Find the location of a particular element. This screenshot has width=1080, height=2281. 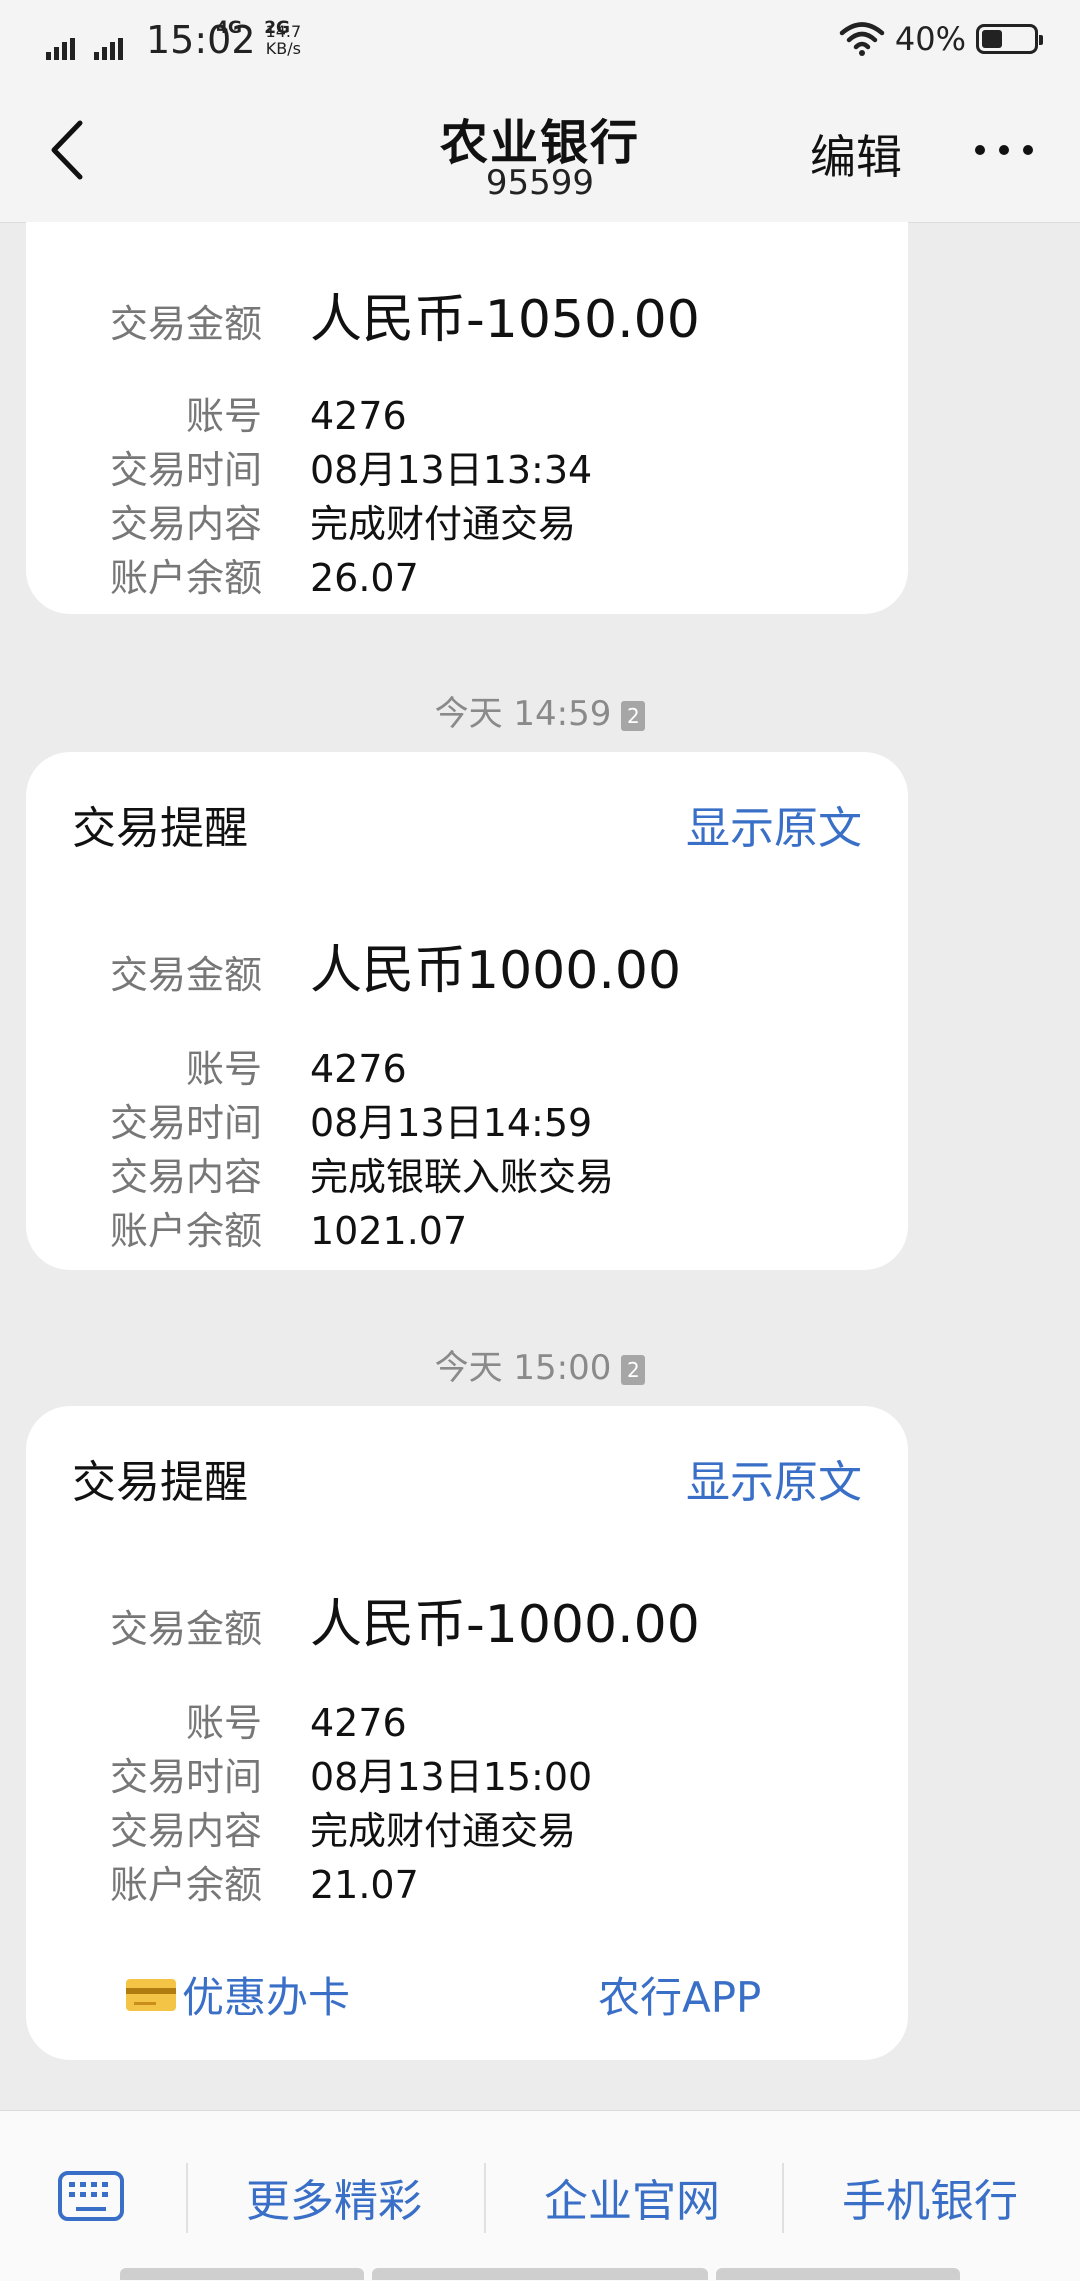

edit-button: 编辑 is located at coordinates (856, 154).